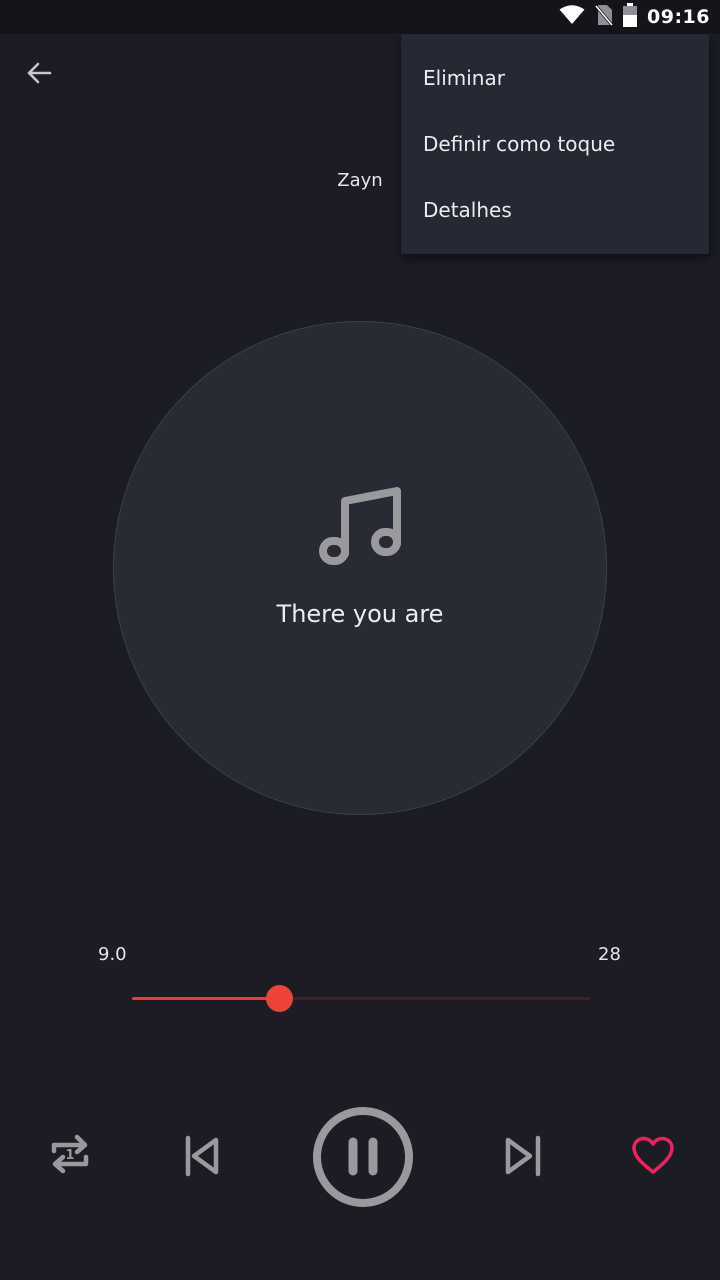 The image size is (720, 1280). I want to click on heart-icon, so click(653, 1158).